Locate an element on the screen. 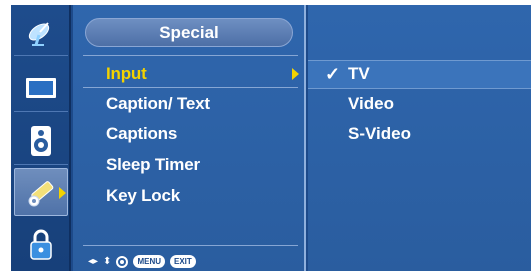  menu-item-input: Input is located at coordinates (126, 74).